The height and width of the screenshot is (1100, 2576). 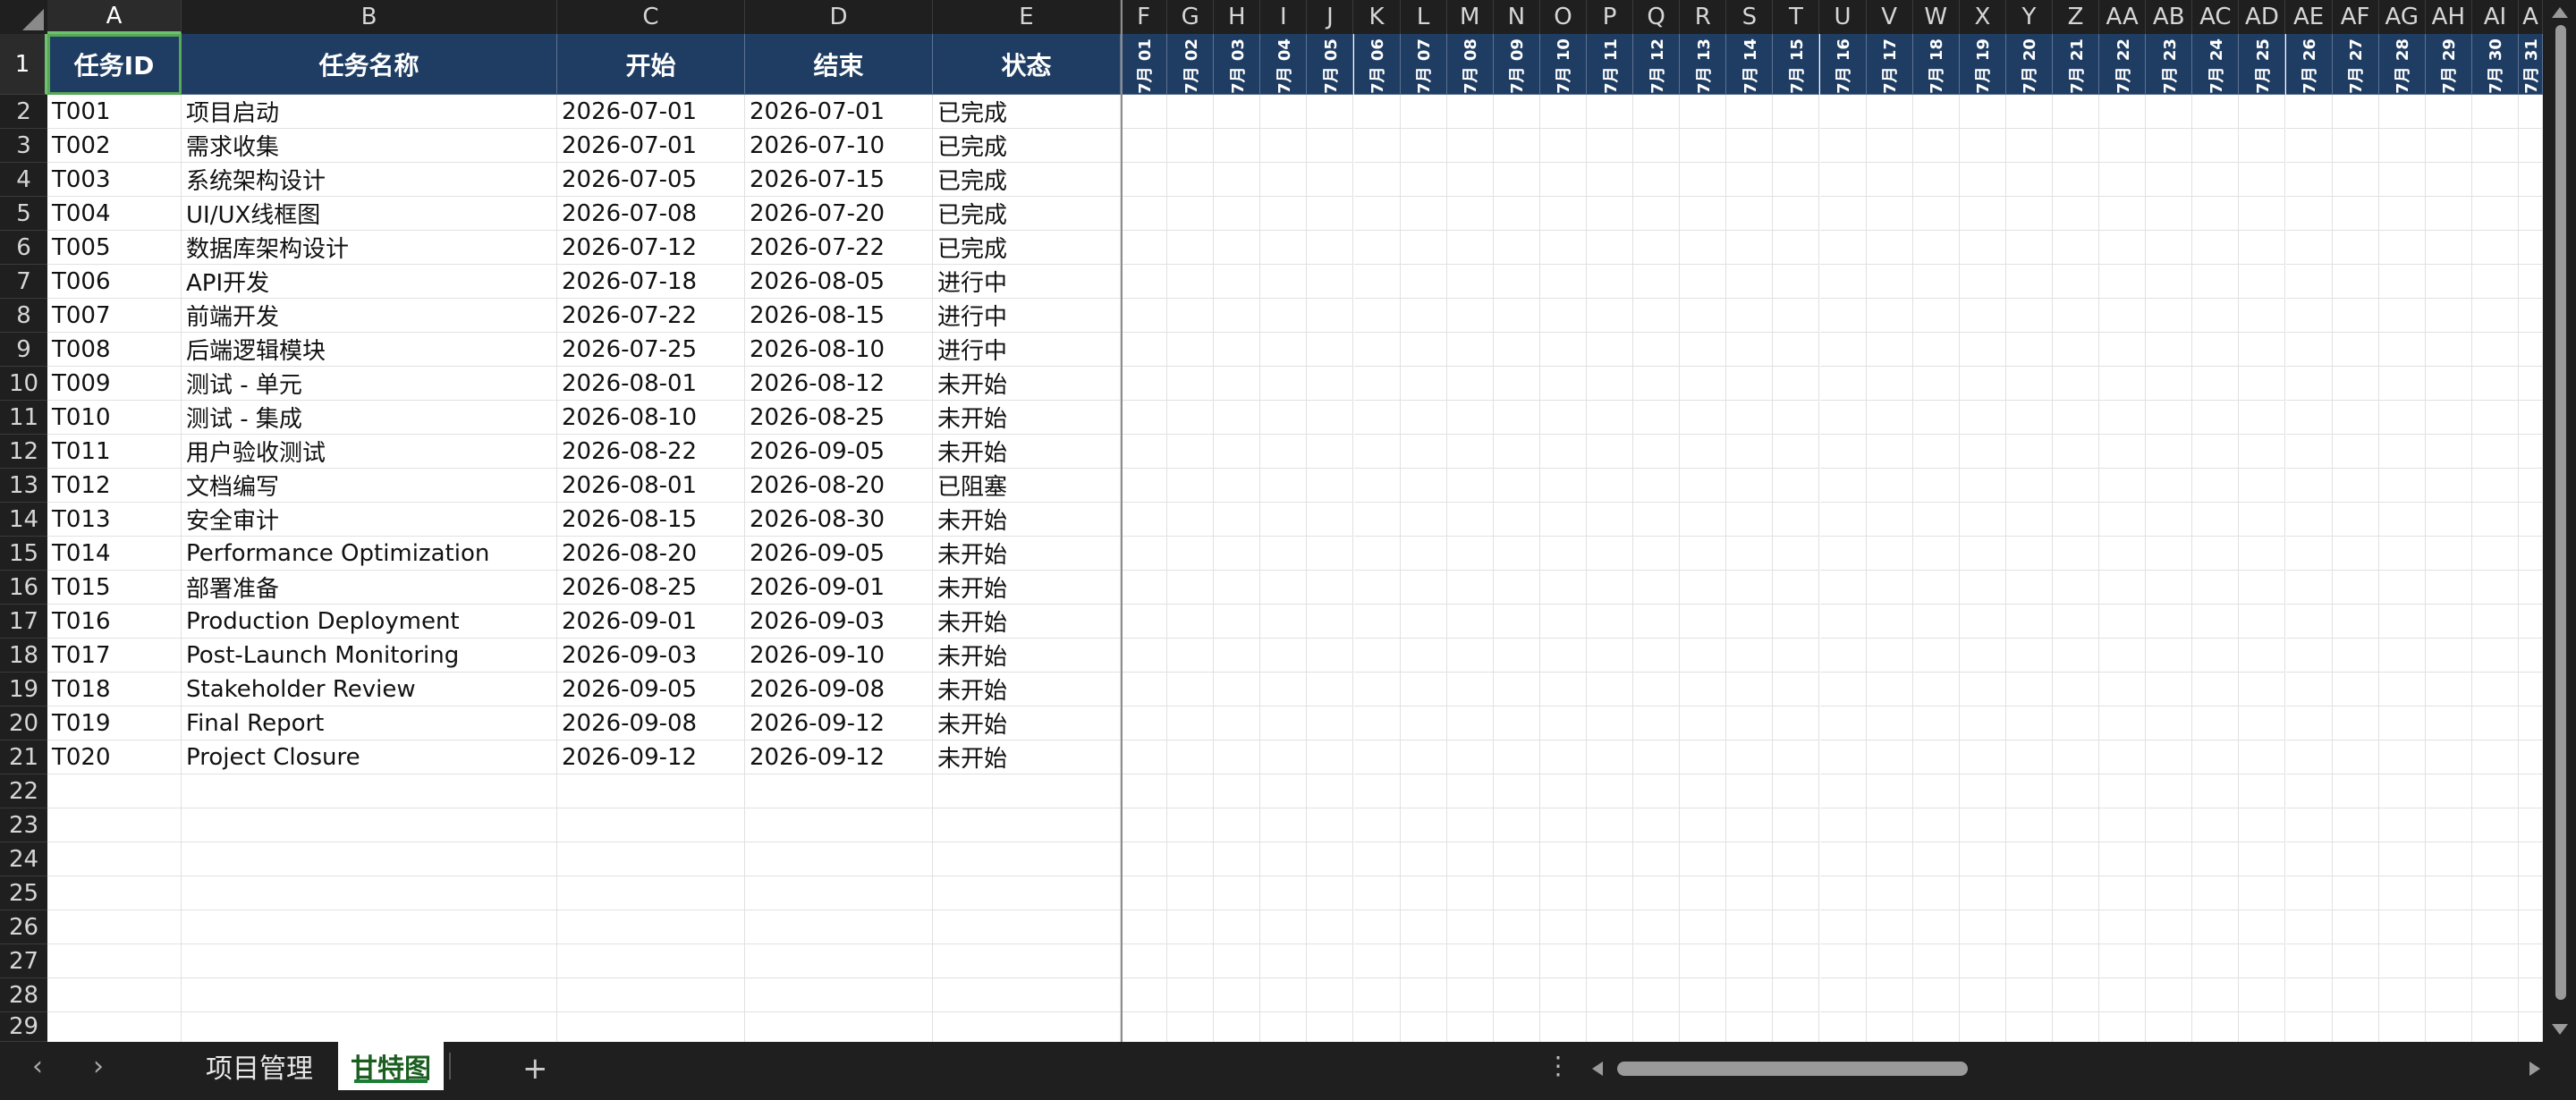 I want to click on row-header: 14, so click(x=23, y=520).